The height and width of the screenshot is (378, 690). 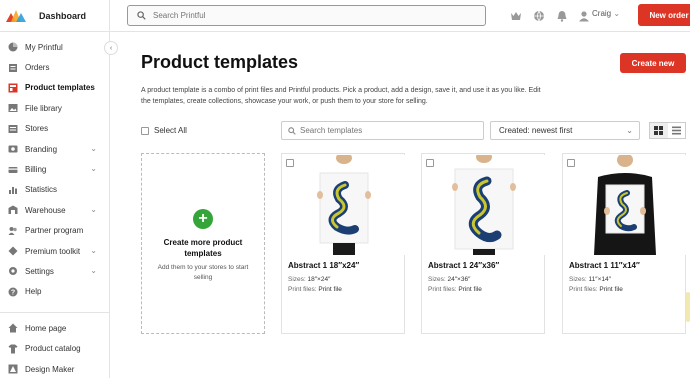 What do you see at coordinates (602, 13) in the screenshot?
I see `user-name: Craig` at bounding box center [602, 13].